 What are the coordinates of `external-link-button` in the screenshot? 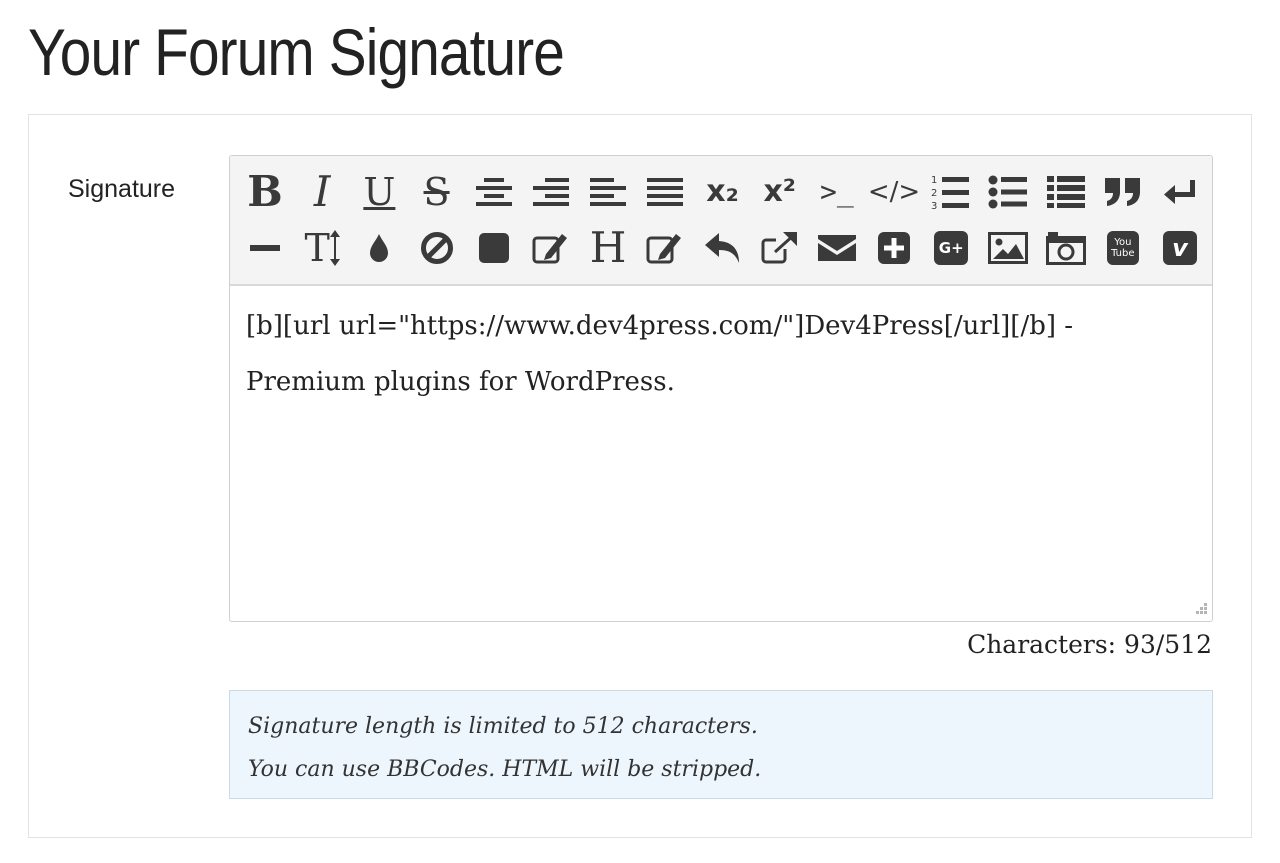 It's located at (780, 248).